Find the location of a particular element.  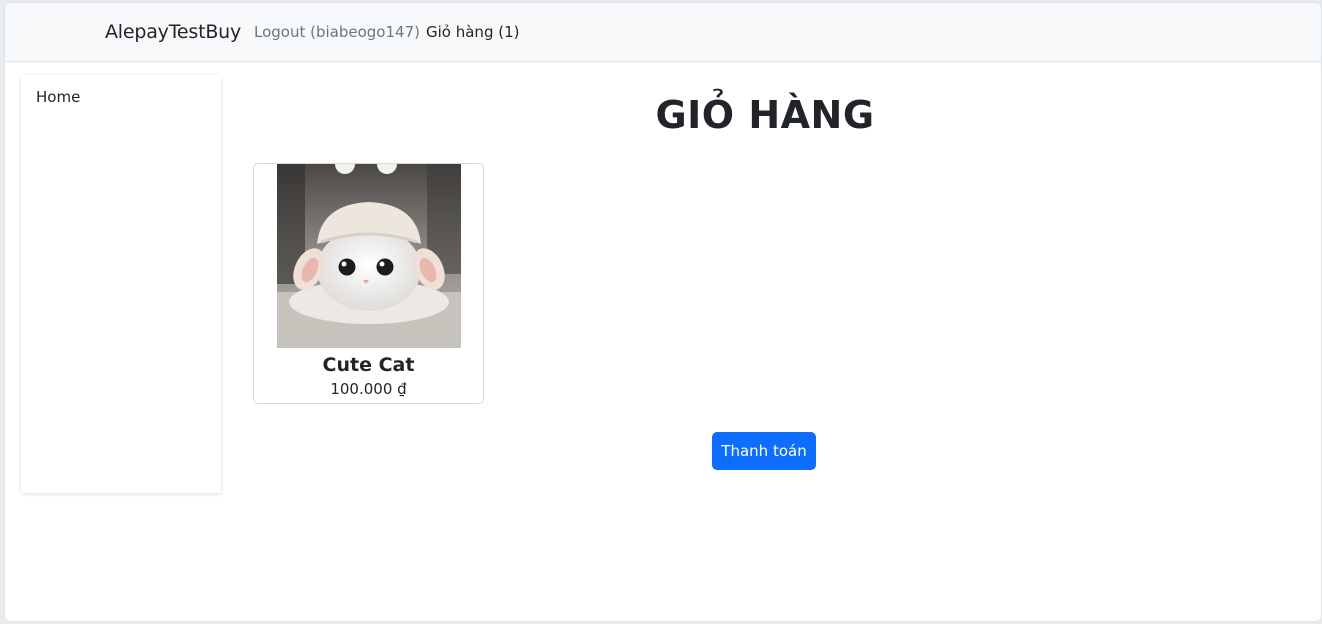

sidebar-item-home: Home is located at coordinates (58, 97).